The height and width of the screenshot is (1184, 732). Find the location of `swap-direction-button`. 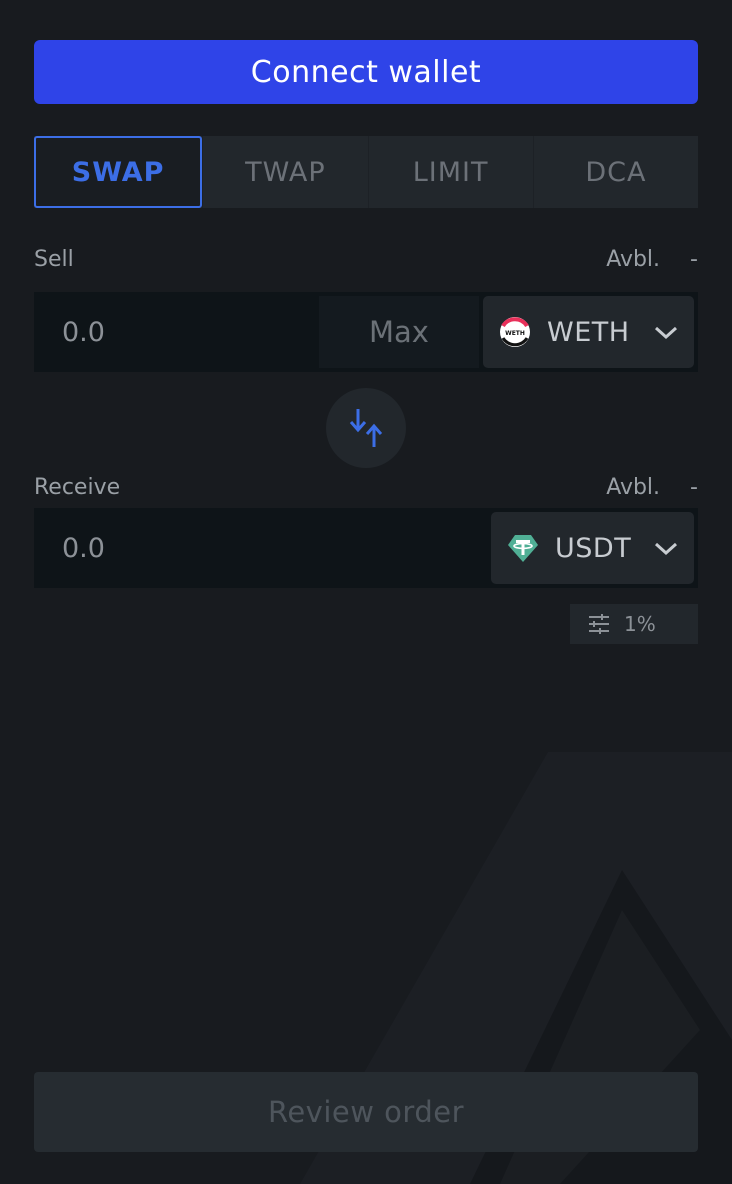

swap-direction-button is located at coordinates (366, 428).